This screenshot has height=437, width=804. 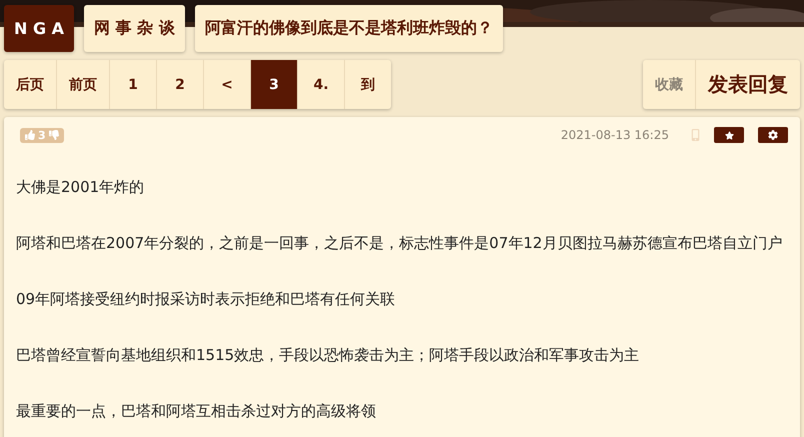 I want to click on star-icon, so click(x=729, y=135).